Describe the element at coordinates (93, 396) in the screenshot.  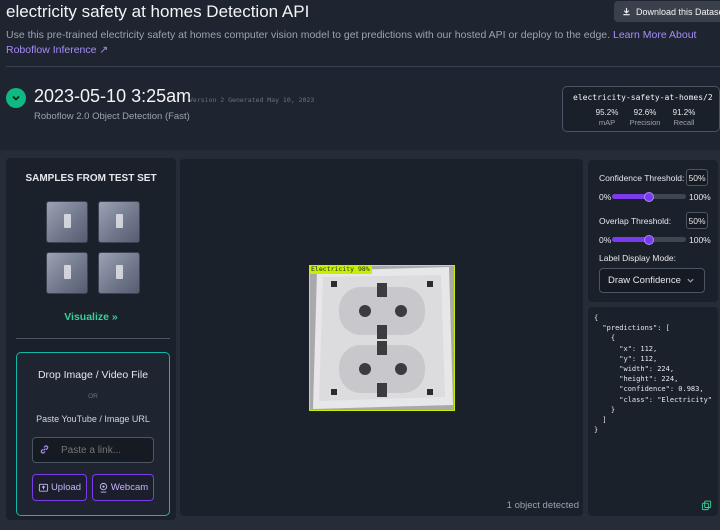
I see `or-divider: OR` at that location.